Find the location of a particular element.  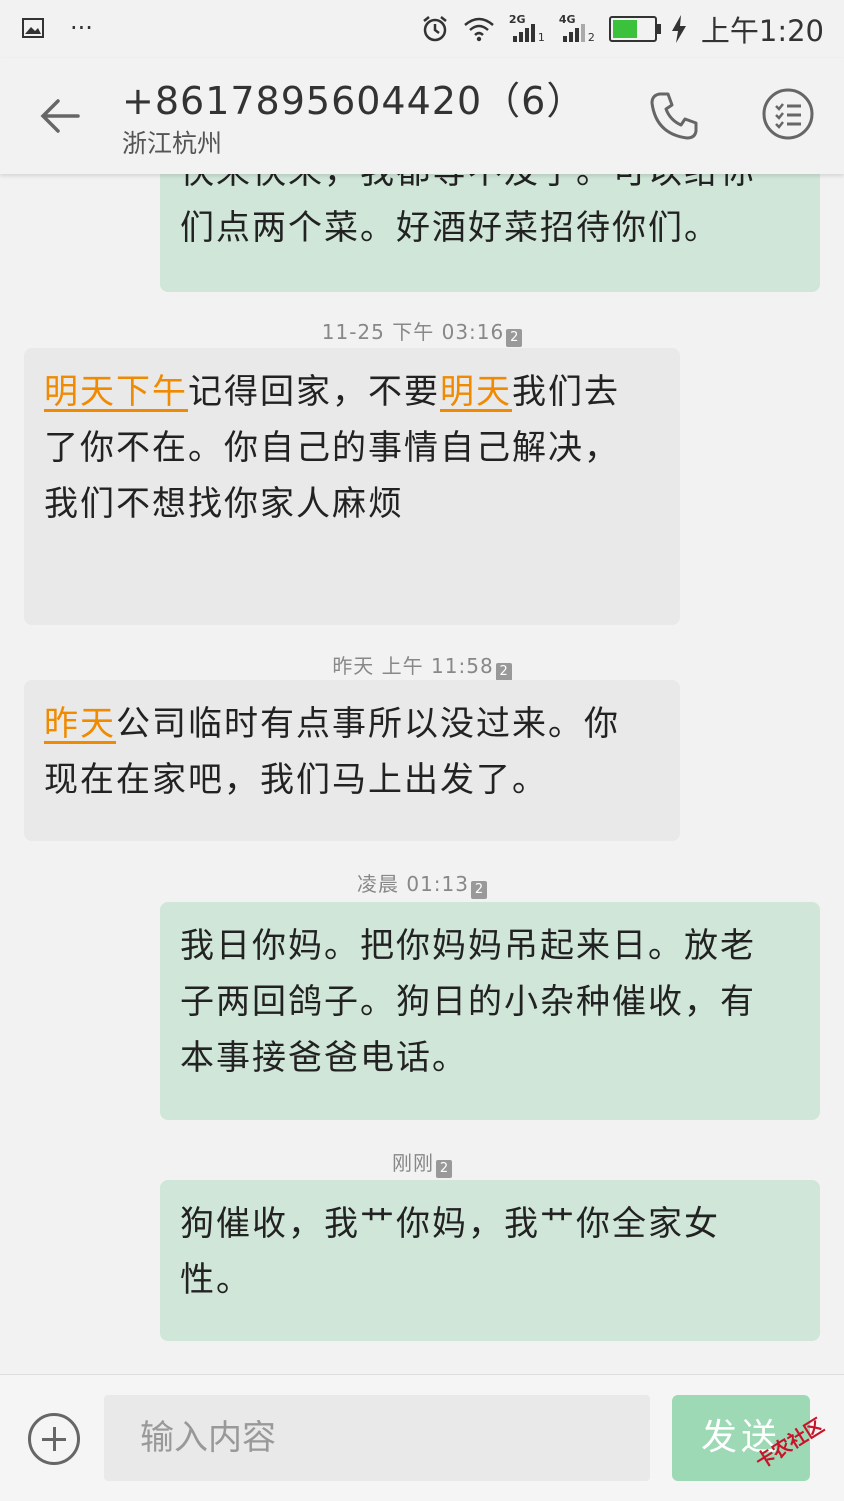

message-timestamp: 凌晨 01:13 2 is located at coordinates (422, 883).